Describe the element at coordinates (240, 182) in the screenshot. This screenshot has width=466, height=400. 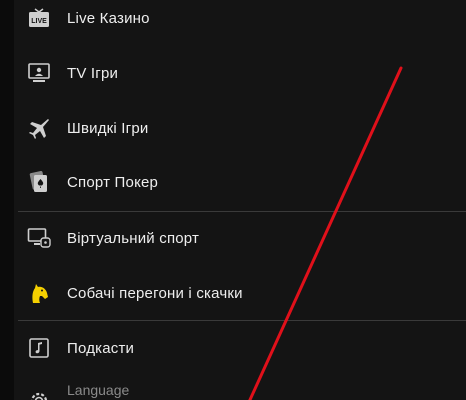
I see `menu-item-sport-poker: Спорт Покер` at that location.